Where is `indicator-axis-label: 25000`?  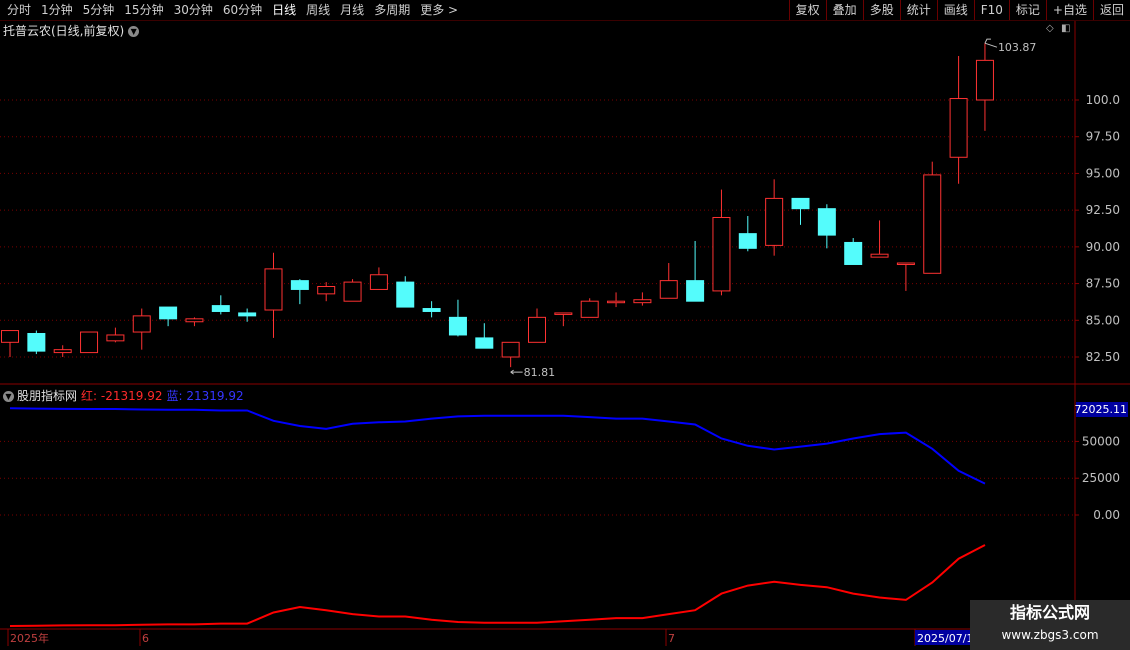
indicator-axis-label: 25000 is located at coordinates (1101, 478).